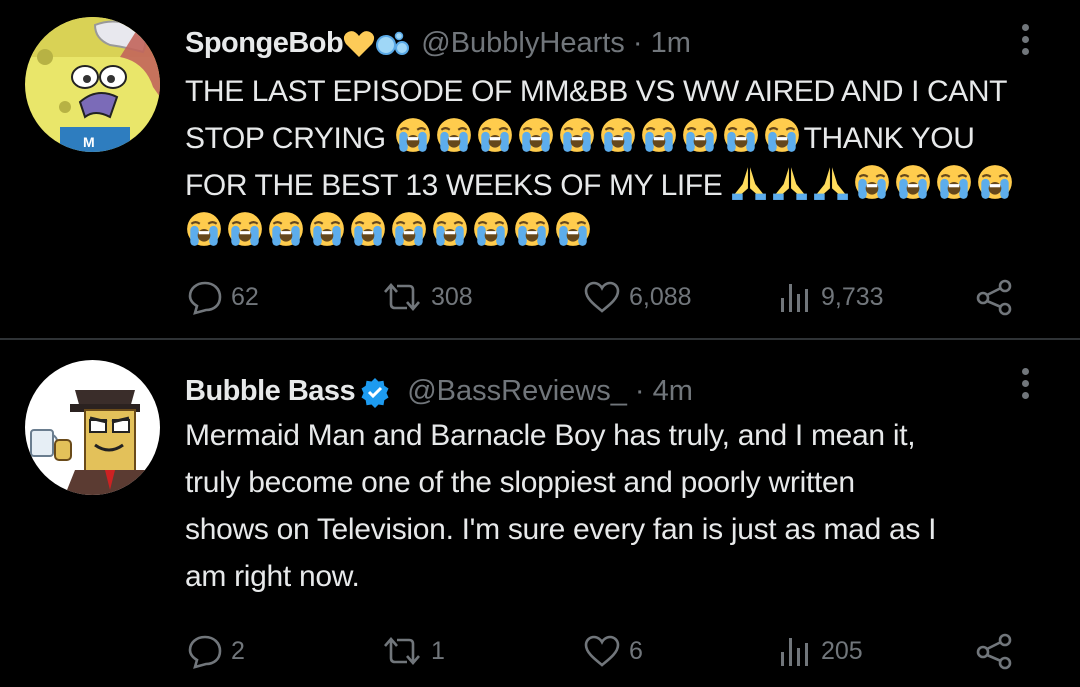  I want to click on views-button: 9,733, so click(830, 297).